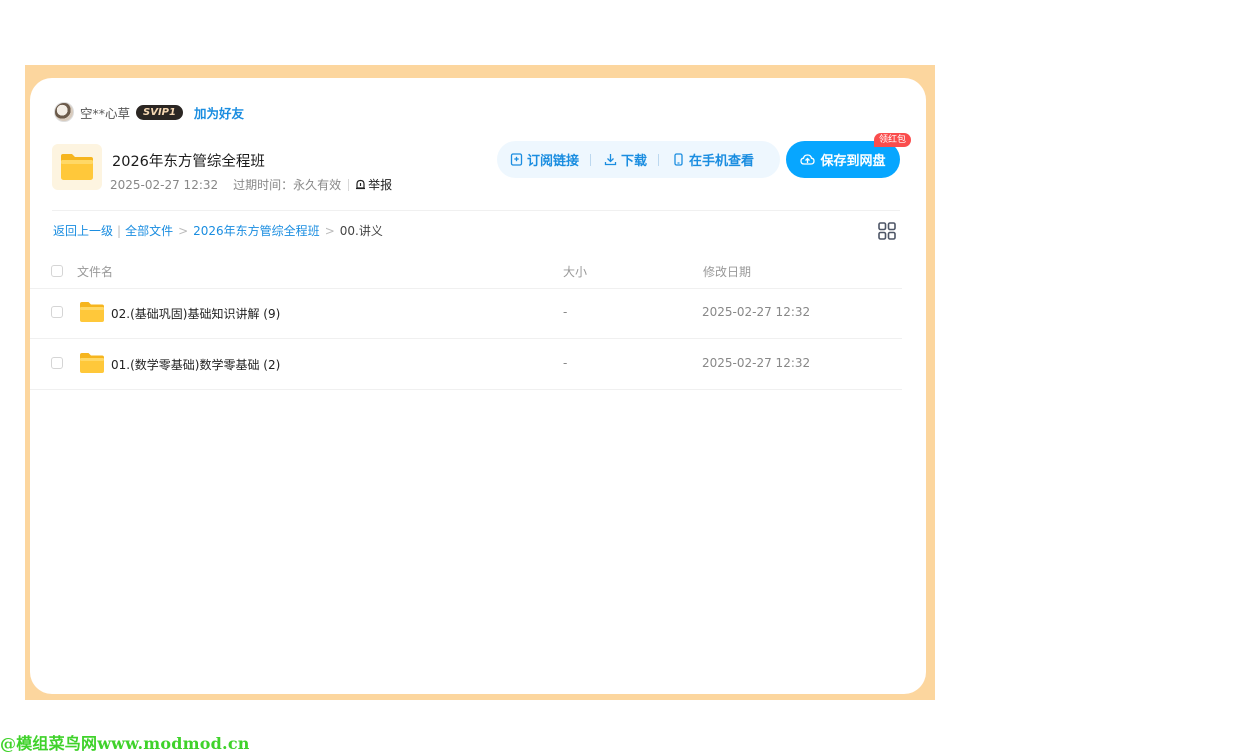 The image size is (1246, 754). Describe the element at coordinates (149, 230) in the screenshot. I see `breadcrumb-all-files: 全部文件` at that location.